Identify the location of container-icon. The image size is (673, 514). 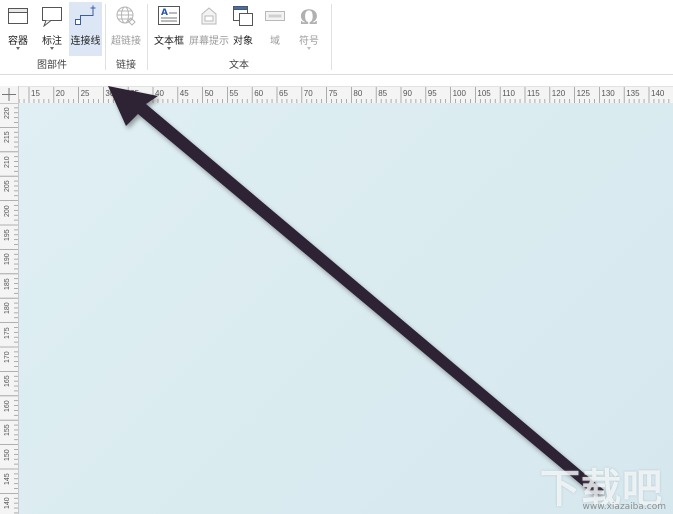
(18, 16).